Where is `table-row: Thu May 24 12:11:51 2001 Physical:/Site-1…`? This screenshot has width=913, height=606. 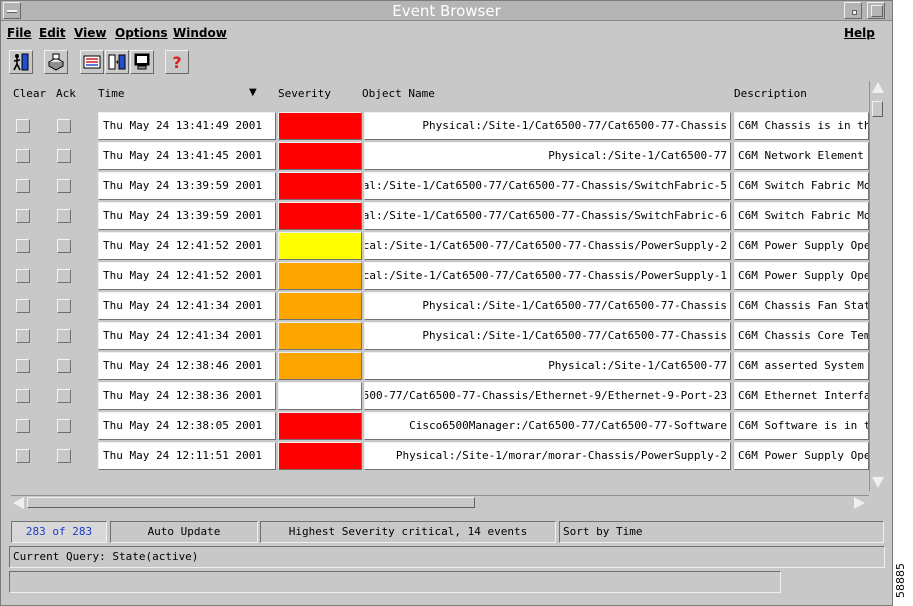
table-row: Thu May 24 12:11:51 2001 Physical:/Site-1… is located at coordinates (440, 456).